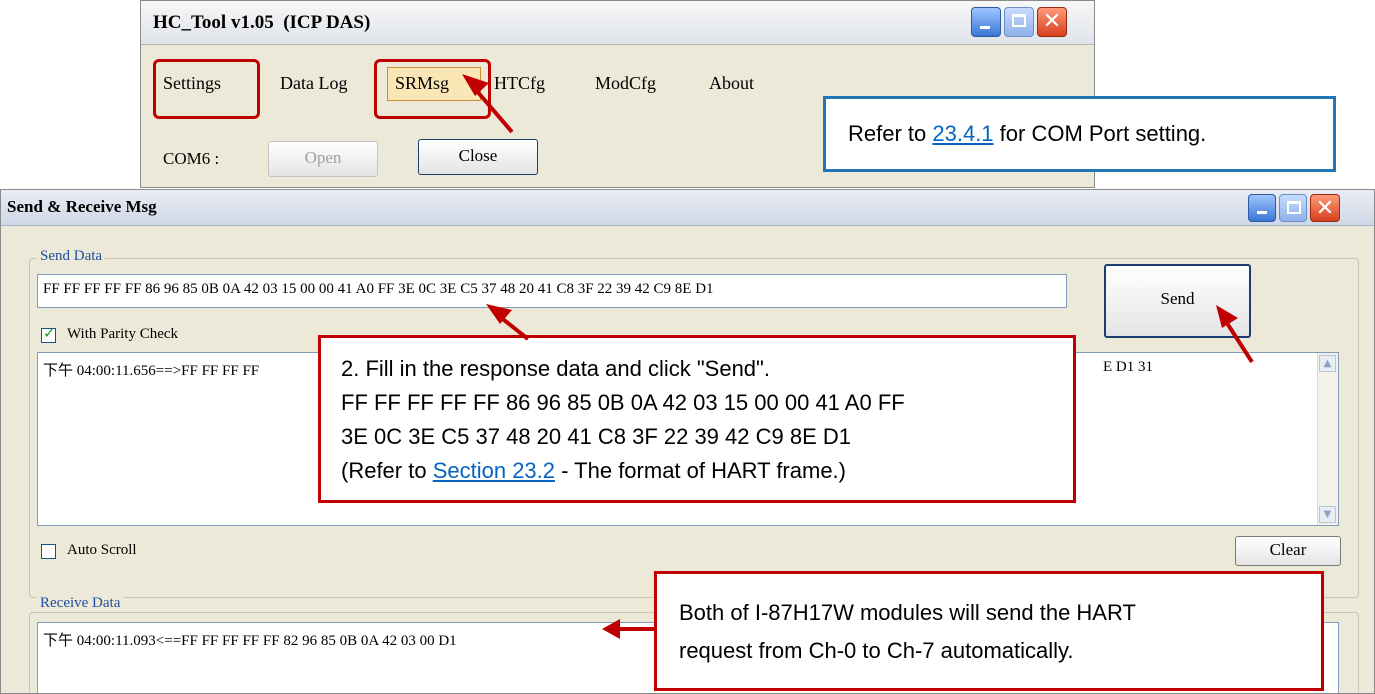 The height and width of the screenshot is (694, 1375). Describe the element at coordinates (611, 629) in the screenshot. I see `receive-arrowhead` at that location.